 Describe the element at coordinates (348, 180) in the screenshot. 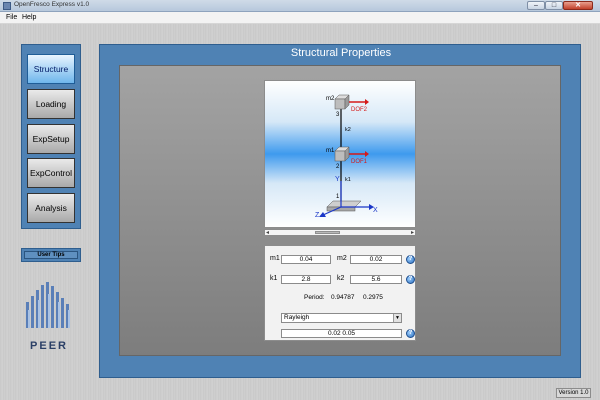

I see `label-k1: k1` at that location.